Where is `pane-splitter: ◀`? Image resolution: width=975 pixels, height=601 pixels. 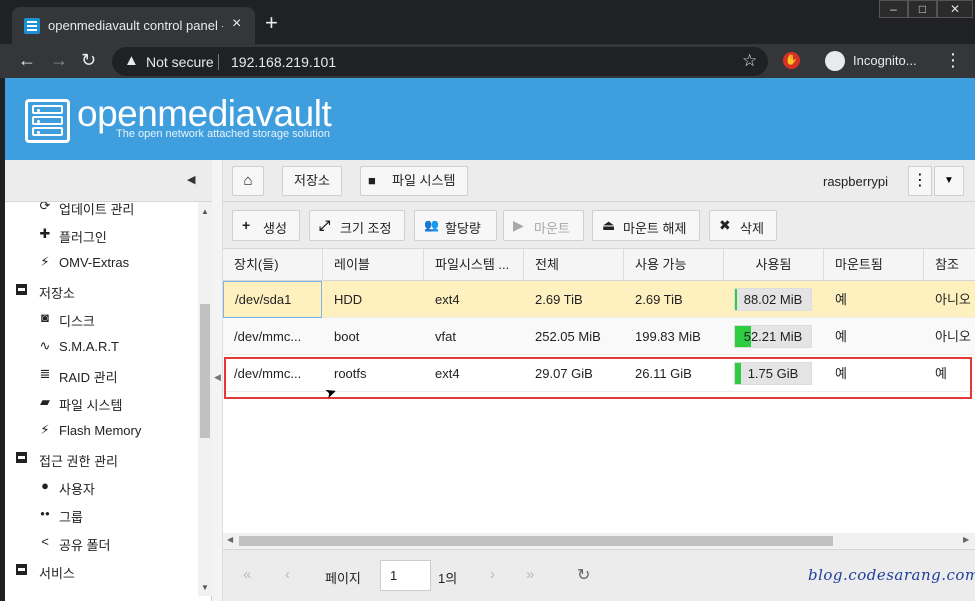 pane-splitter: ◀ is located at coordinates (217, 380).